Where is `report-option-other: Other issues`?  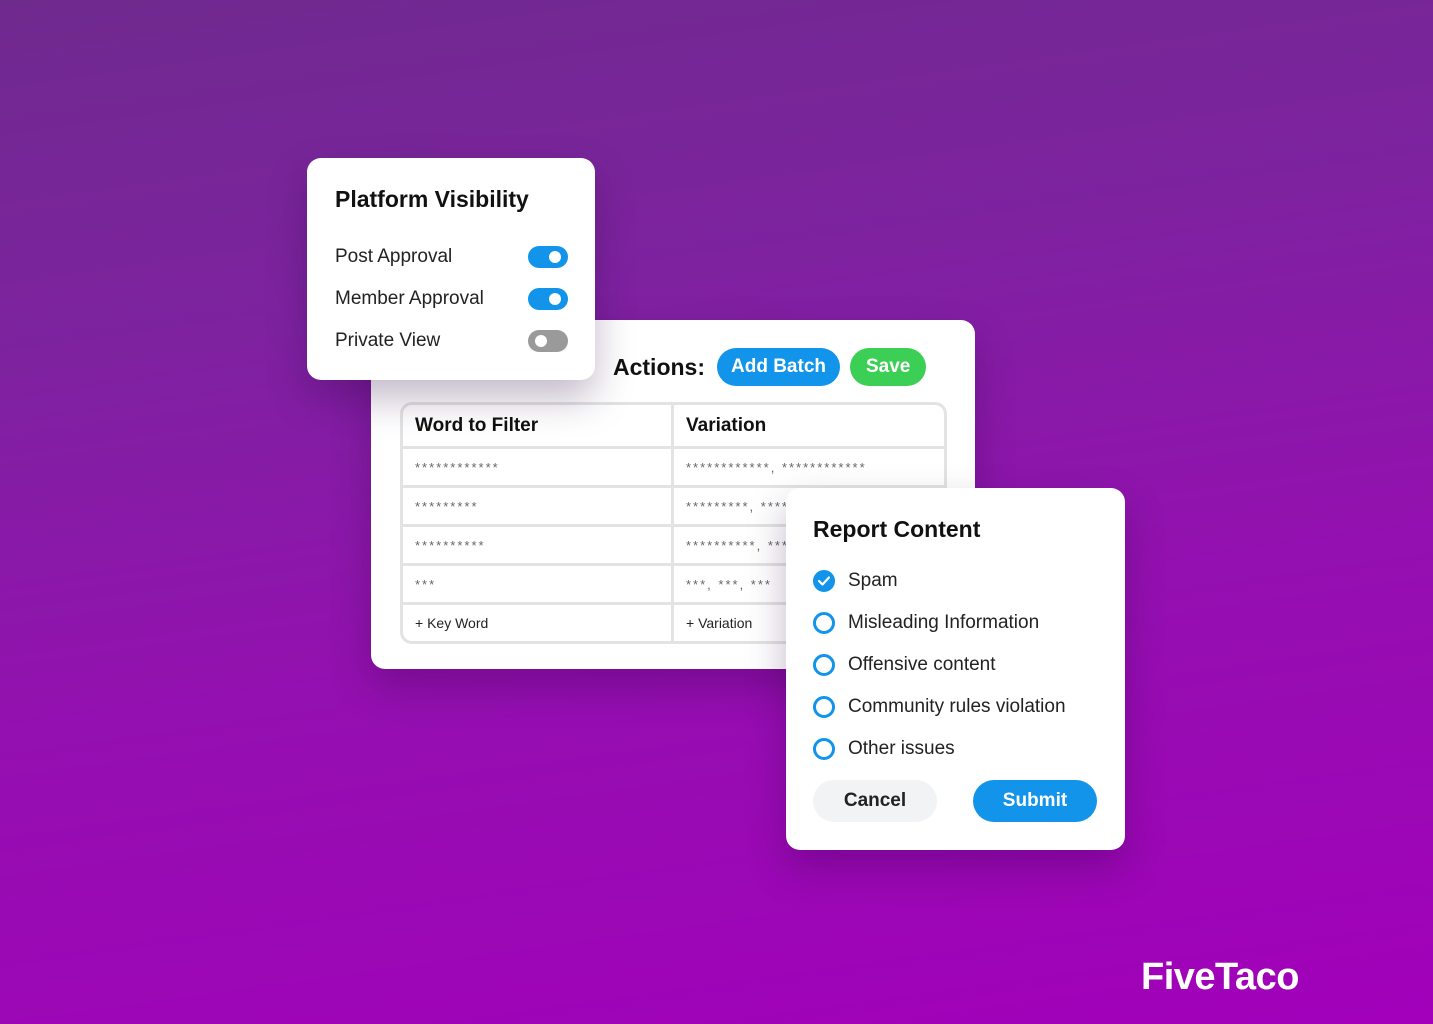
report-option-other: Other issues is located at coordinates (884, 749).